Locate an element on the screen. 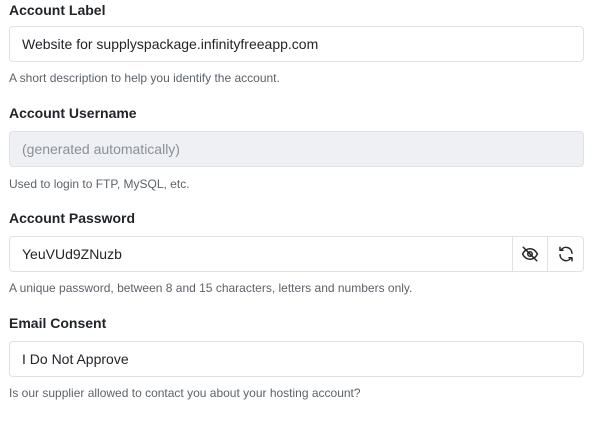 The image size is (600, 430). account-username-input: (generated automatically) is located at coordinates (296, 149).